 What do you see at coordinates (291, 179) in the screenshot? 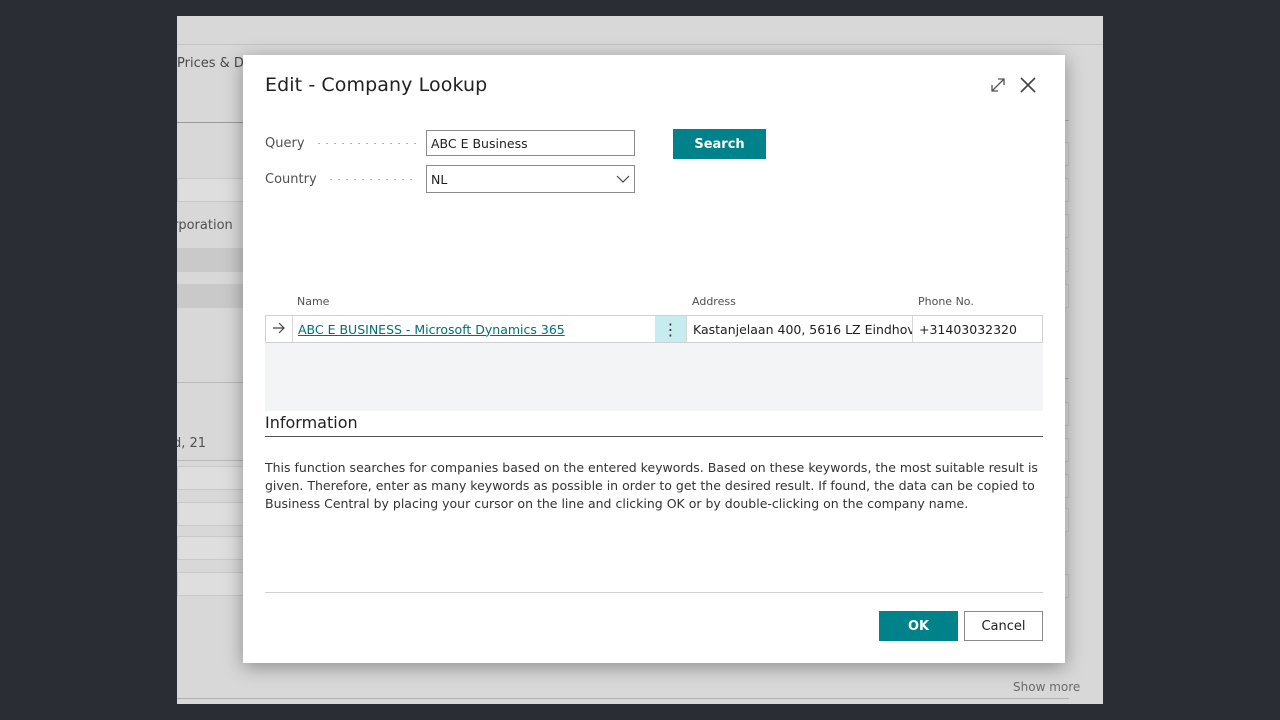
I see `country-label: Country` at bounding box center [291, 179].